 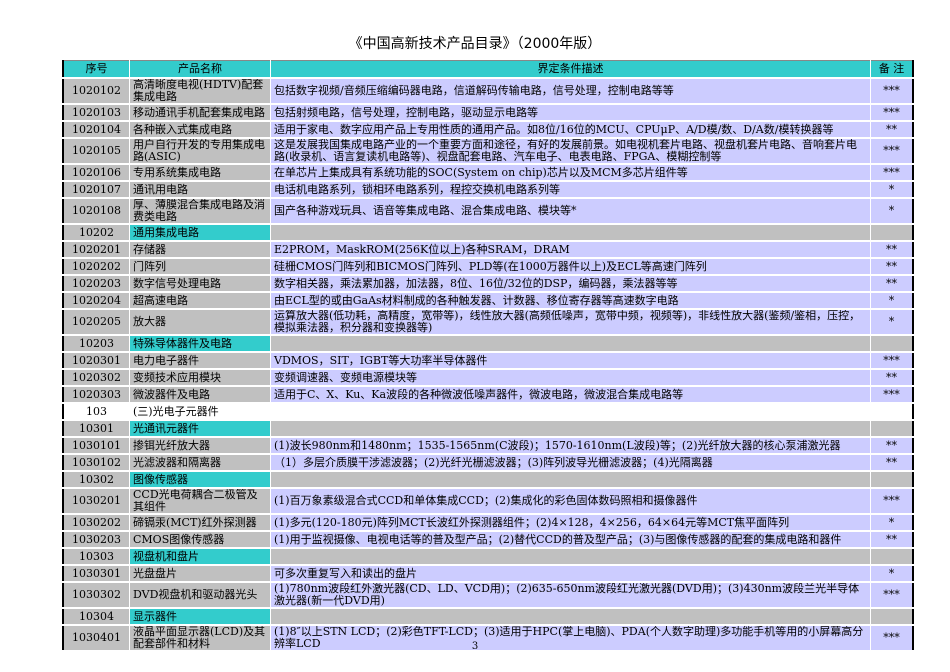 What do you see at coordinates (96, 395) in the screenshot?
I see `cell-seq: 1020303` at bounding box center [96, 395].